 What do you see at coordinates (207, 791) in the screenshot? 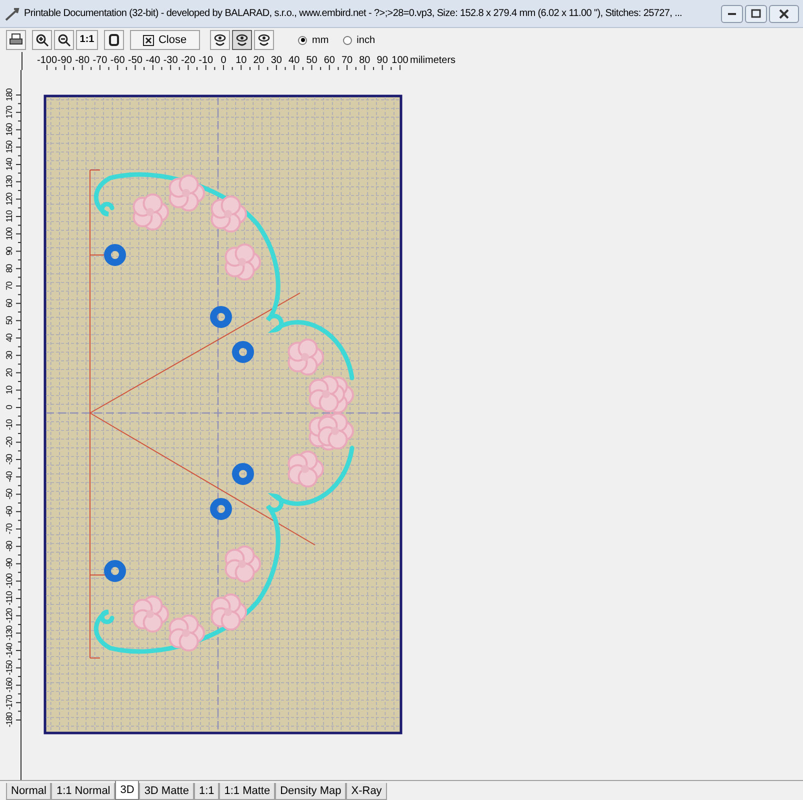
I see `view-tab: 1:1` at bounding box center [207, 791].